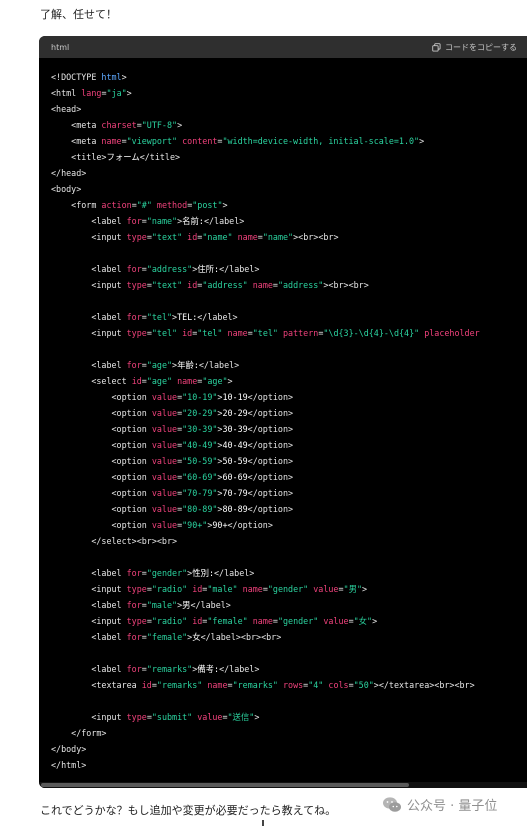 The height and width of the screenshot is (826, 532). I want to click on code-line: <option value="60-69">60-69</option>, so click(289, 477).